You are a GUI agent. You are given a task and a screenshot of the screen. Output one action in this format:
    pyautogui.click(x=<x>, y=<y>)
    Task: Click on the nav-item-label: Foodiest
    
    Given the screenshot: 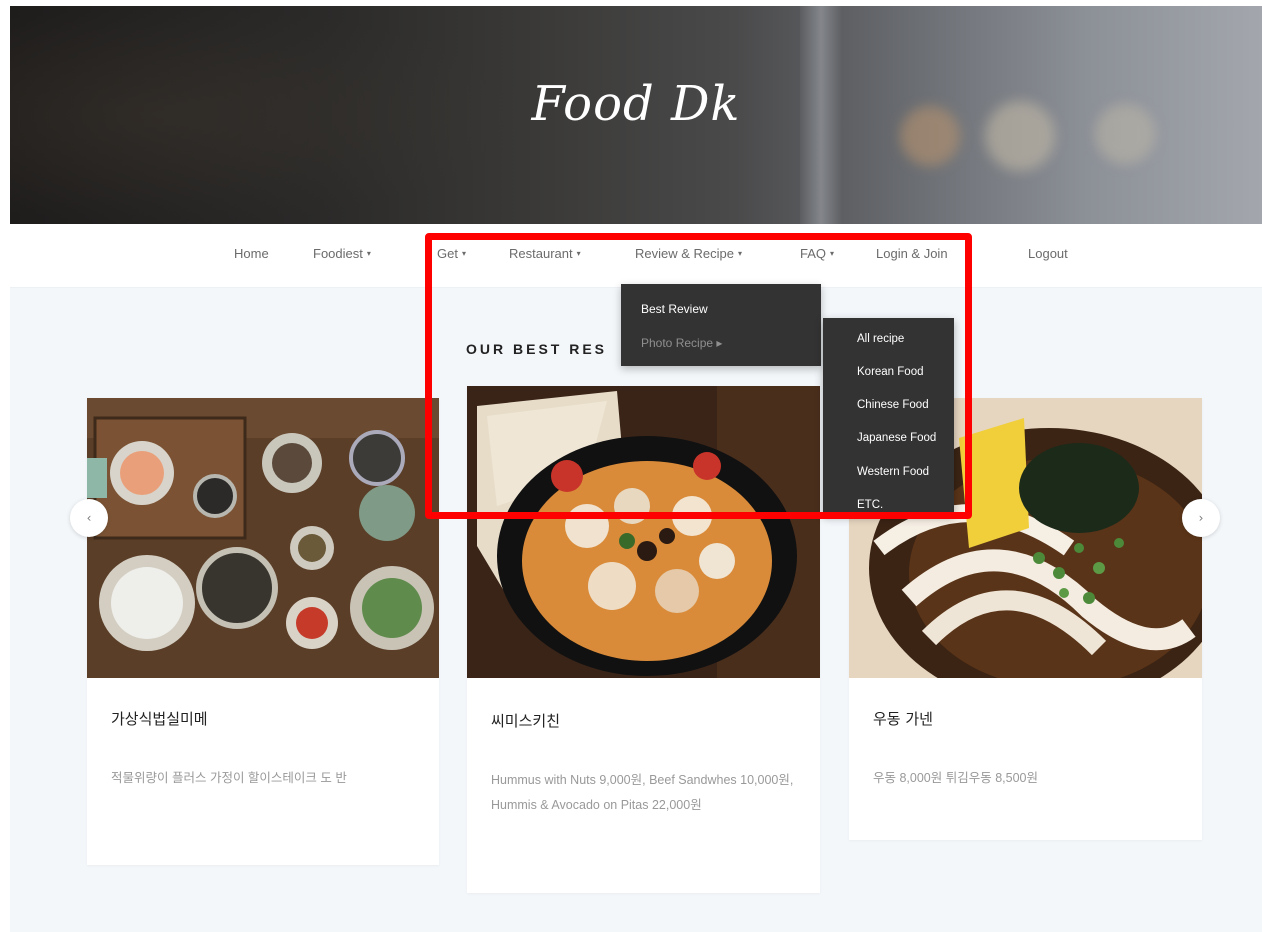 What is the action you would take?
    pyautogui.click(x=338, y=253)
    